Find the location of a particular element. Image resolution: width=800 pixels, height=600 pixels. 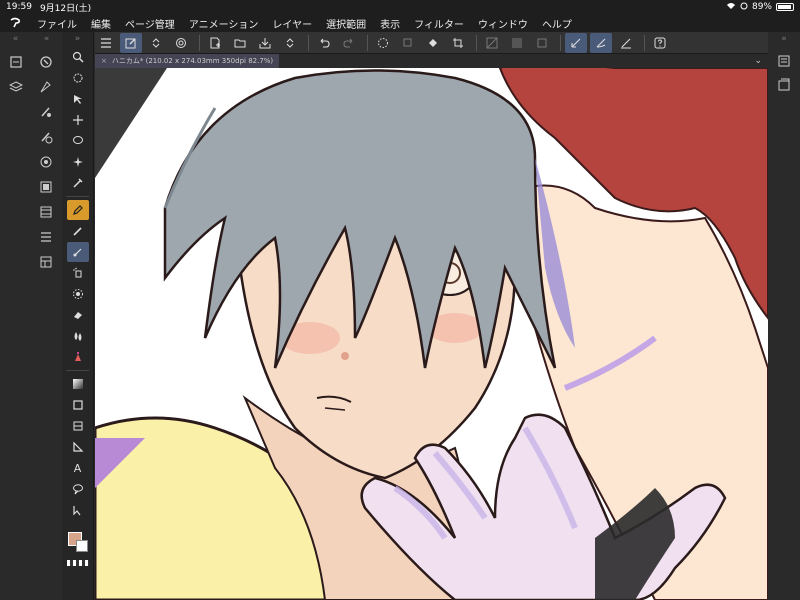

correct-line-icon is located at coordinates (78, 510).